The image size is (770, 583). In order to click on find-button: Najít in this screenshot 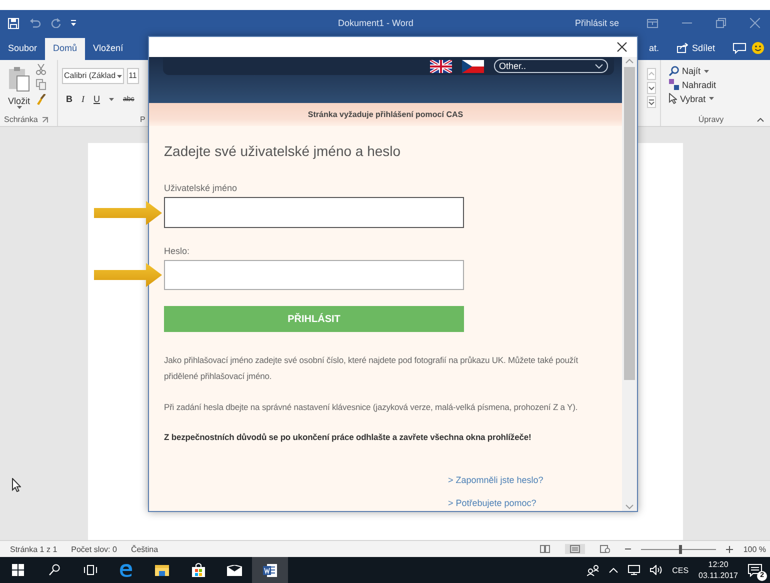, I will do `click(713, 71)`.